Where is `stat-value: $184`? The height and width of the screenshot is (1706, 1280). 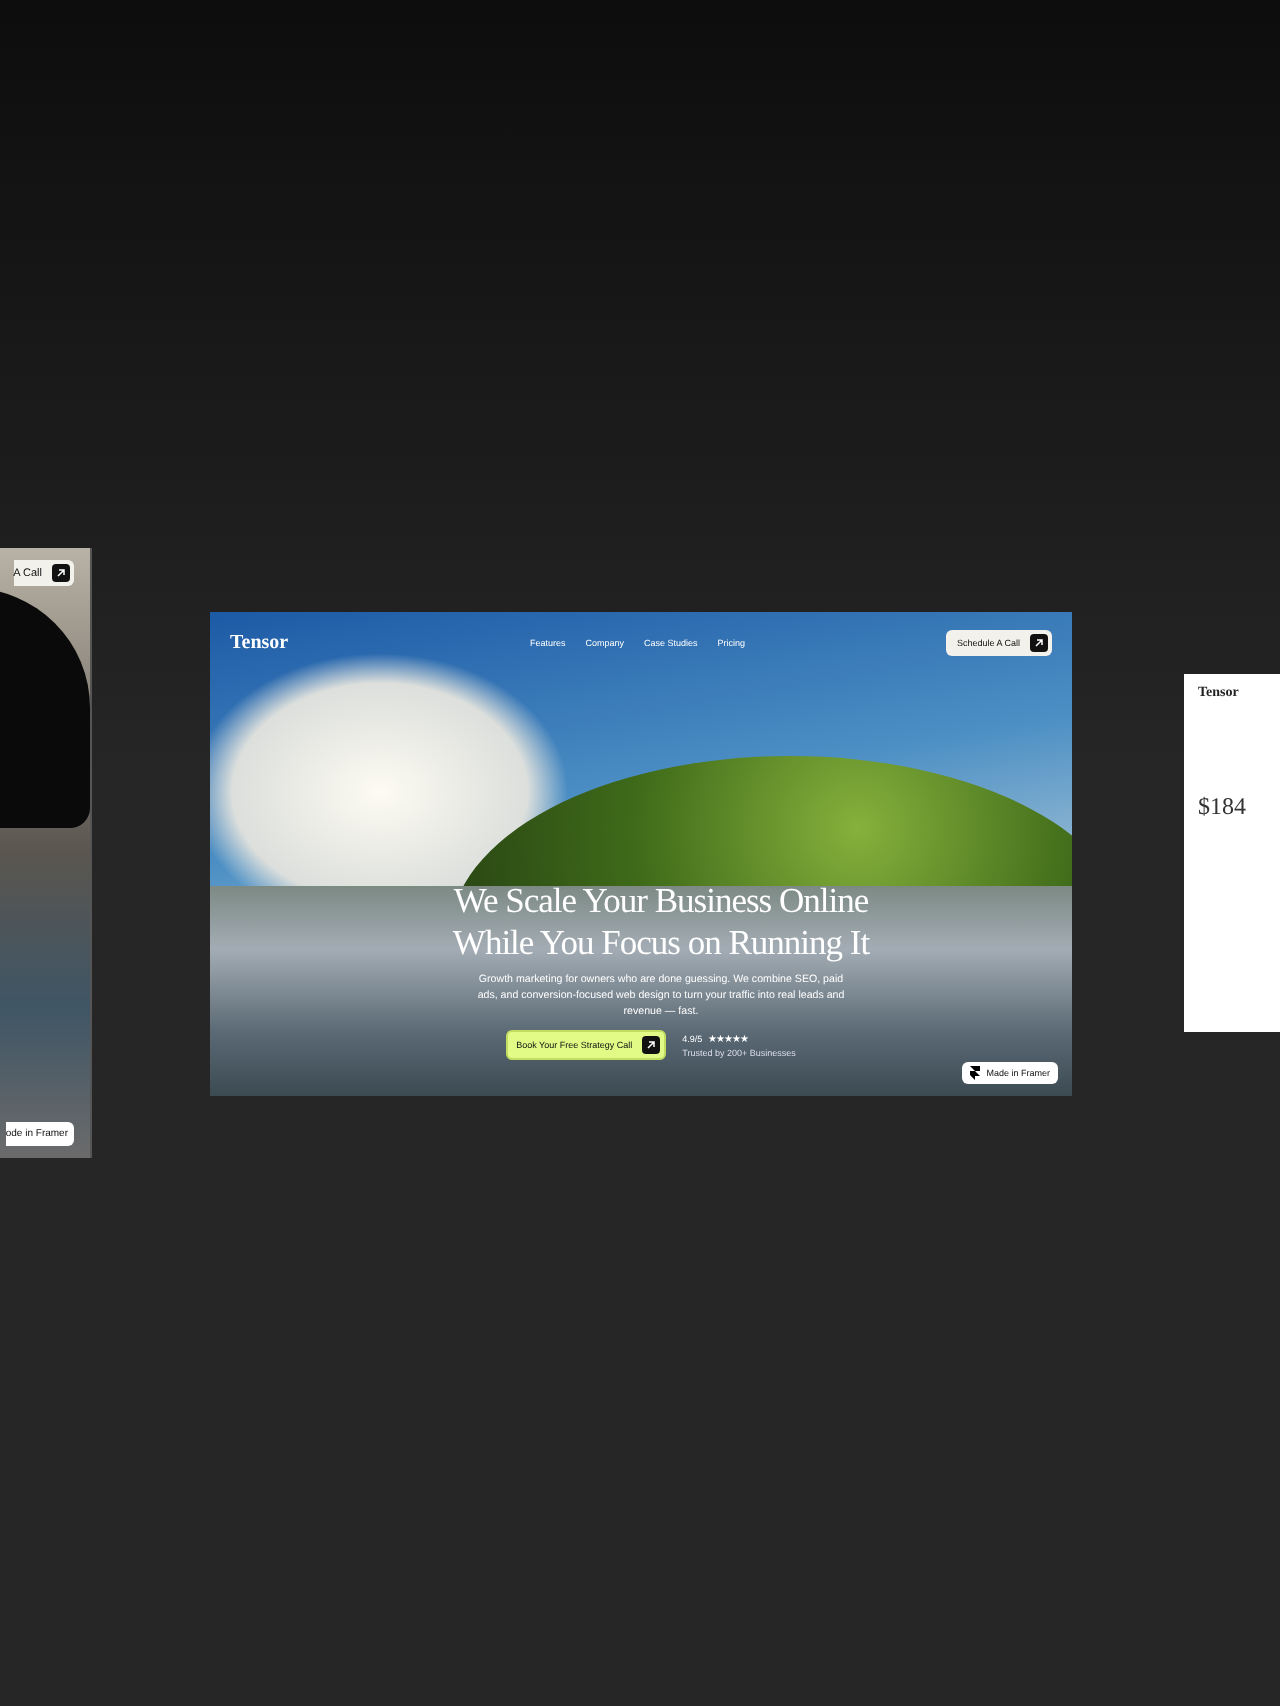
stat-value: $184 is located at coordinates (1223, 807).